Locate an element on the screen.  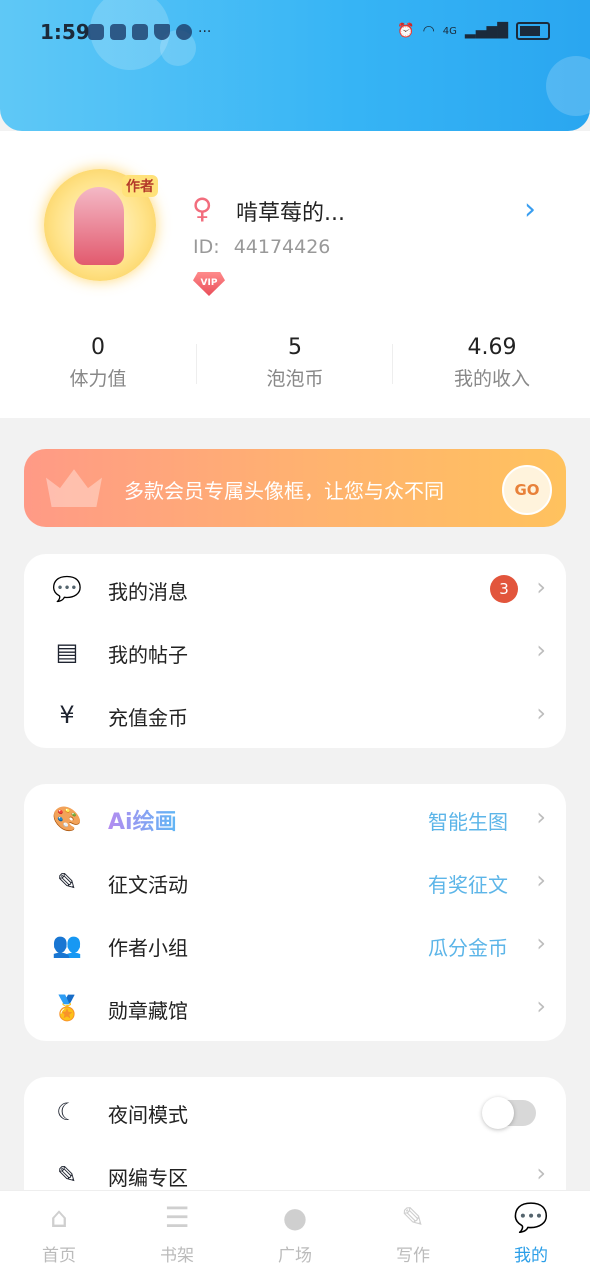
bottom-tab-bar: ⌂ 首页 ☰ 书架 ● 广场 ✎ 写作 💬 我的 is located at coordinates (295, 1235).